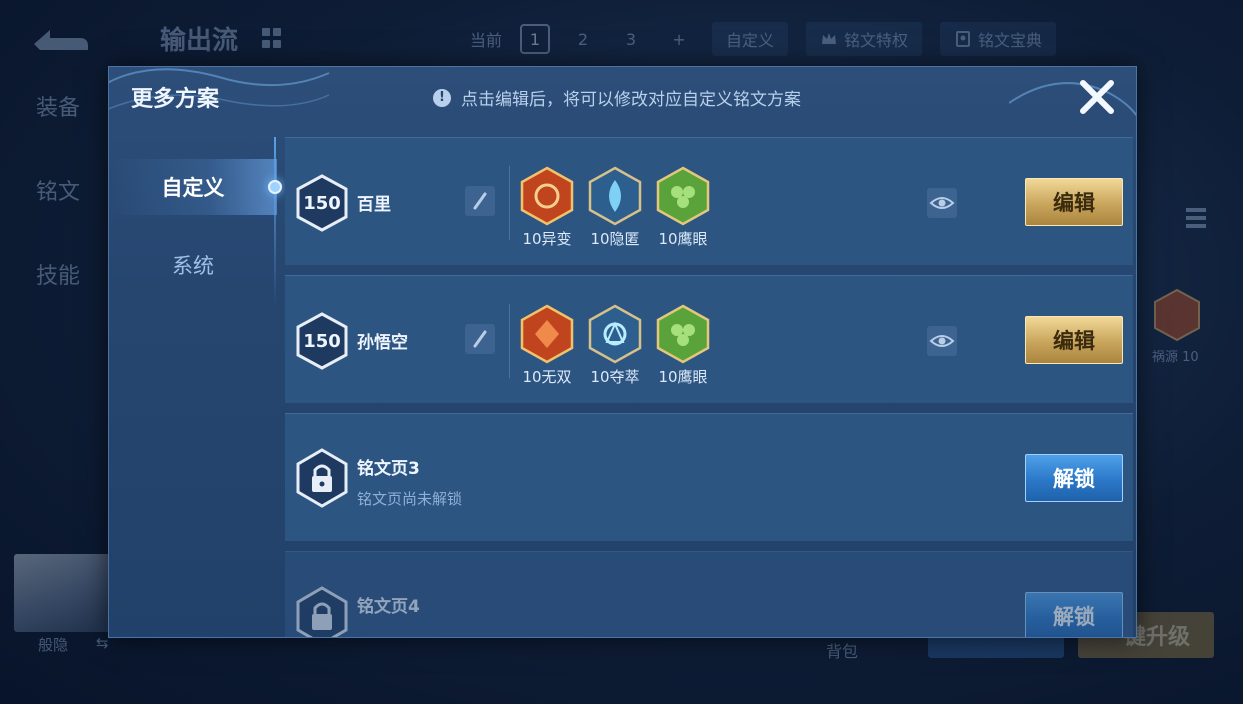 This screenshot has height=704, width=1243. Describe the element at coordinates (615, 377) in the screenshot. I see `rune-label: 10夺萃` at that location.